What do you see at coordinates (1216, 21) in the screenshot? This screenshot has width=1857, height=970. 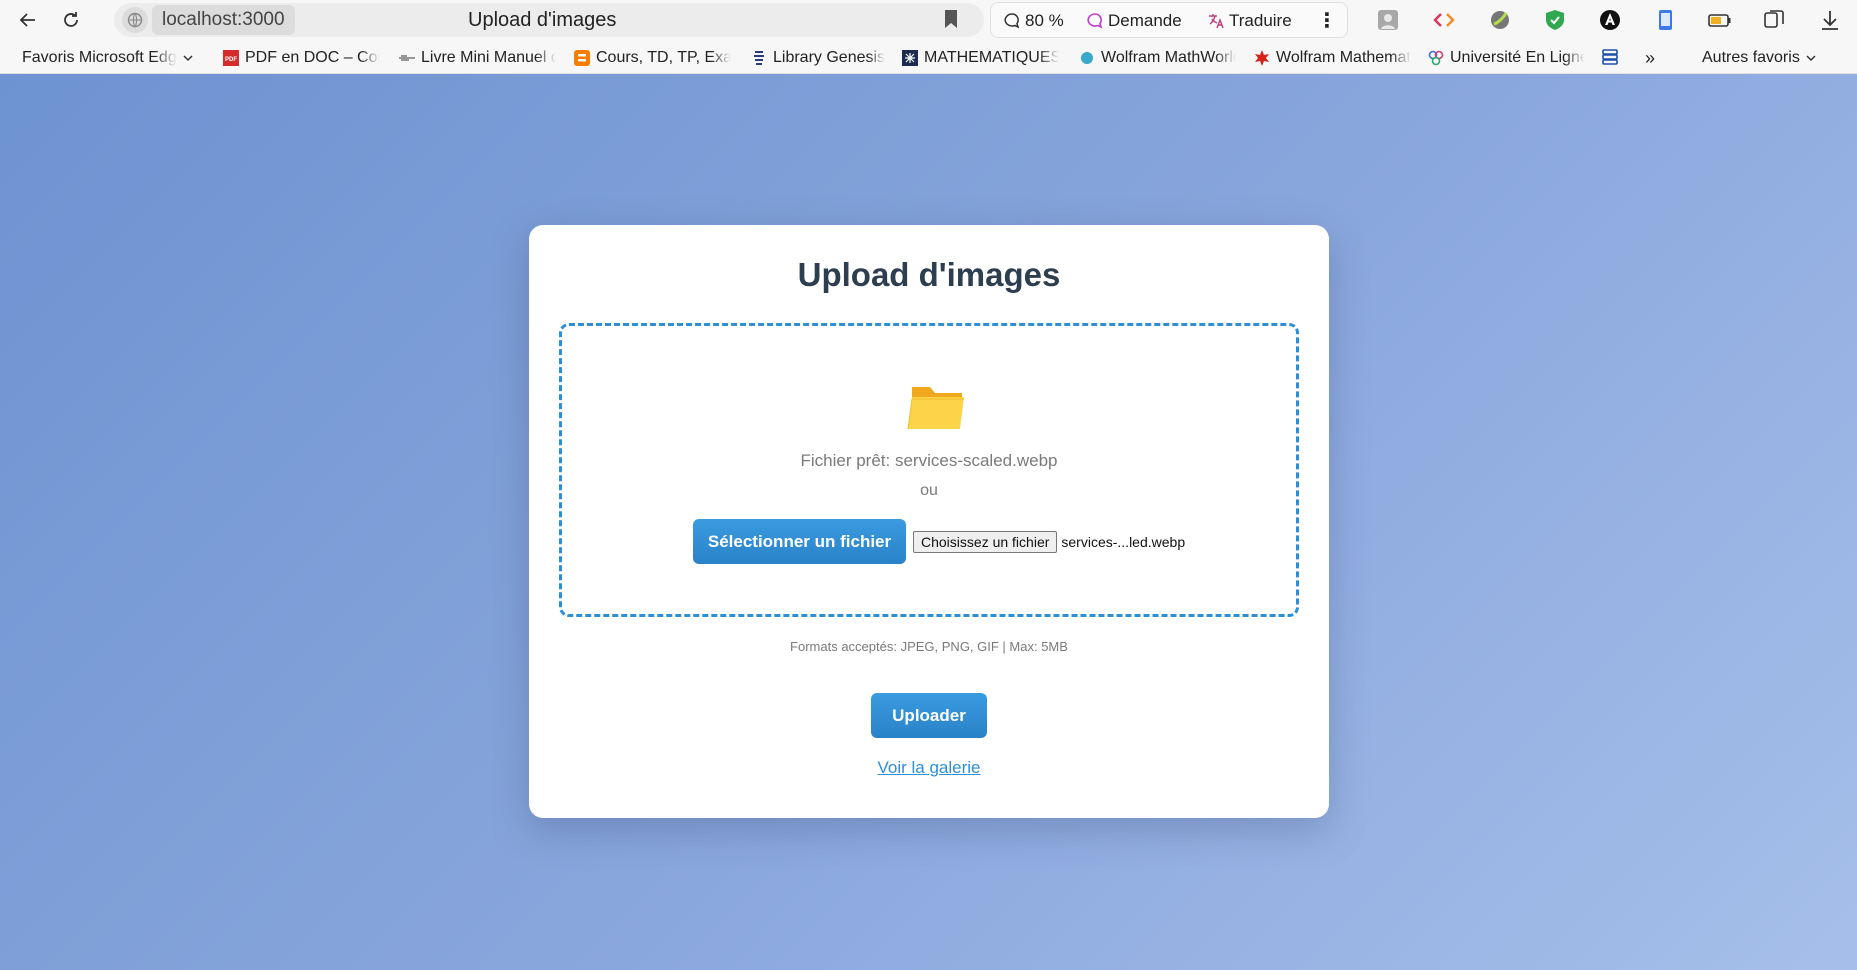 I see `translate-icon` at bounding box center [1216, 21].